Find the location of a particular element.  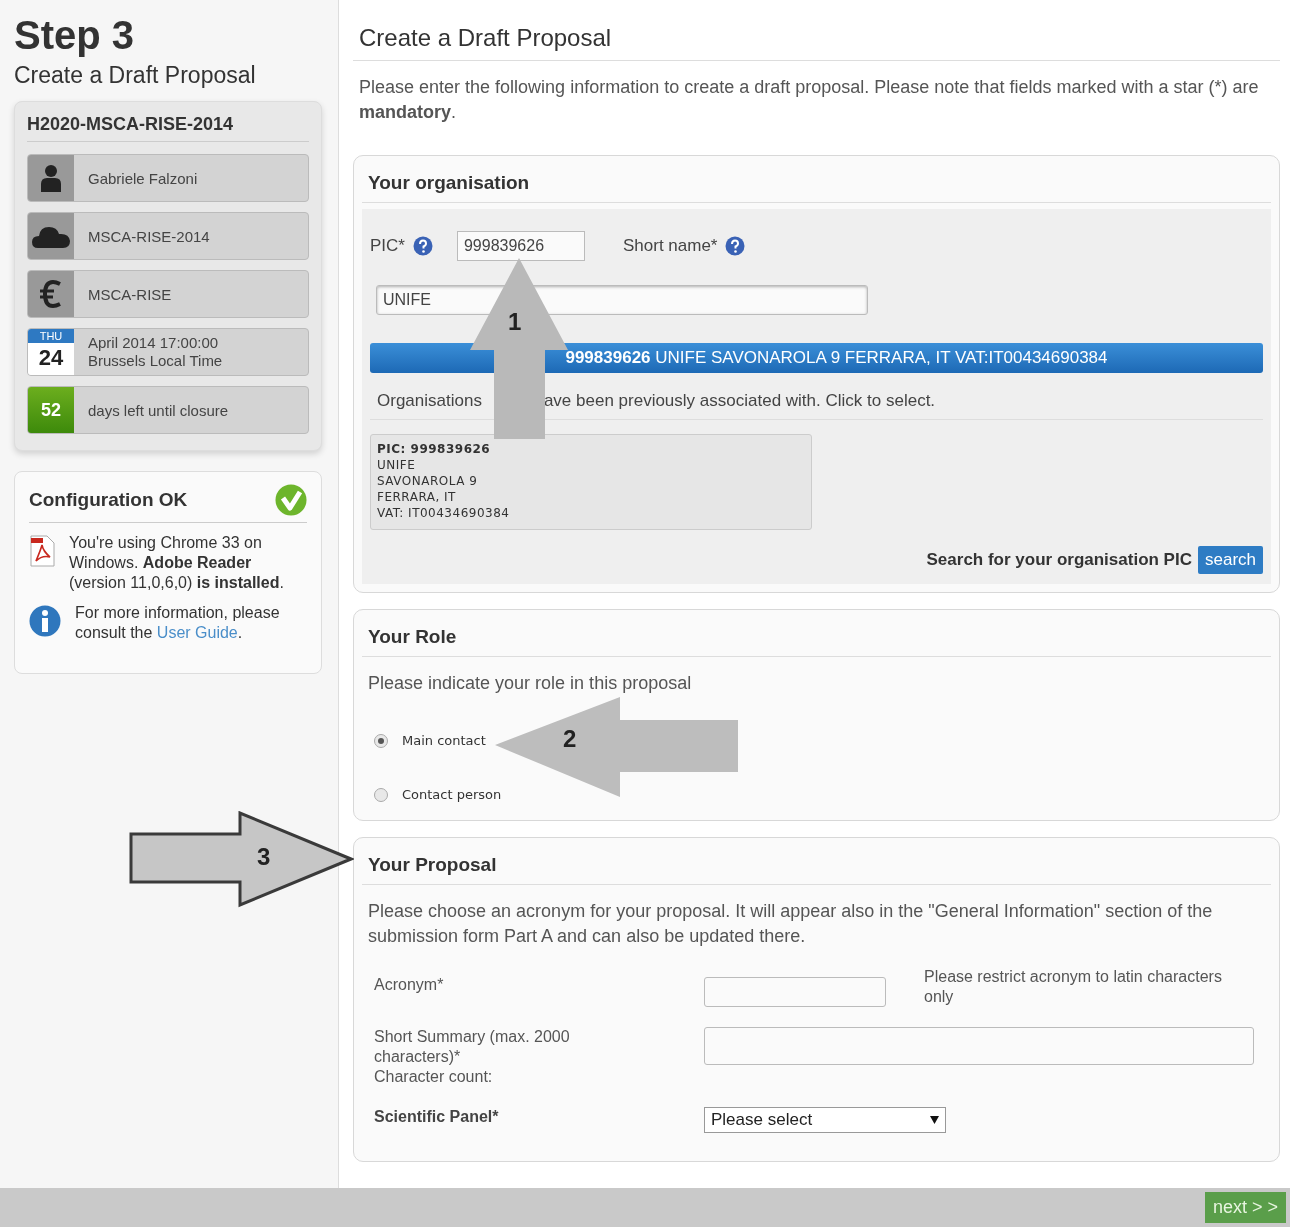

calendar-weekday: THU is located at coordinates (51, 336).